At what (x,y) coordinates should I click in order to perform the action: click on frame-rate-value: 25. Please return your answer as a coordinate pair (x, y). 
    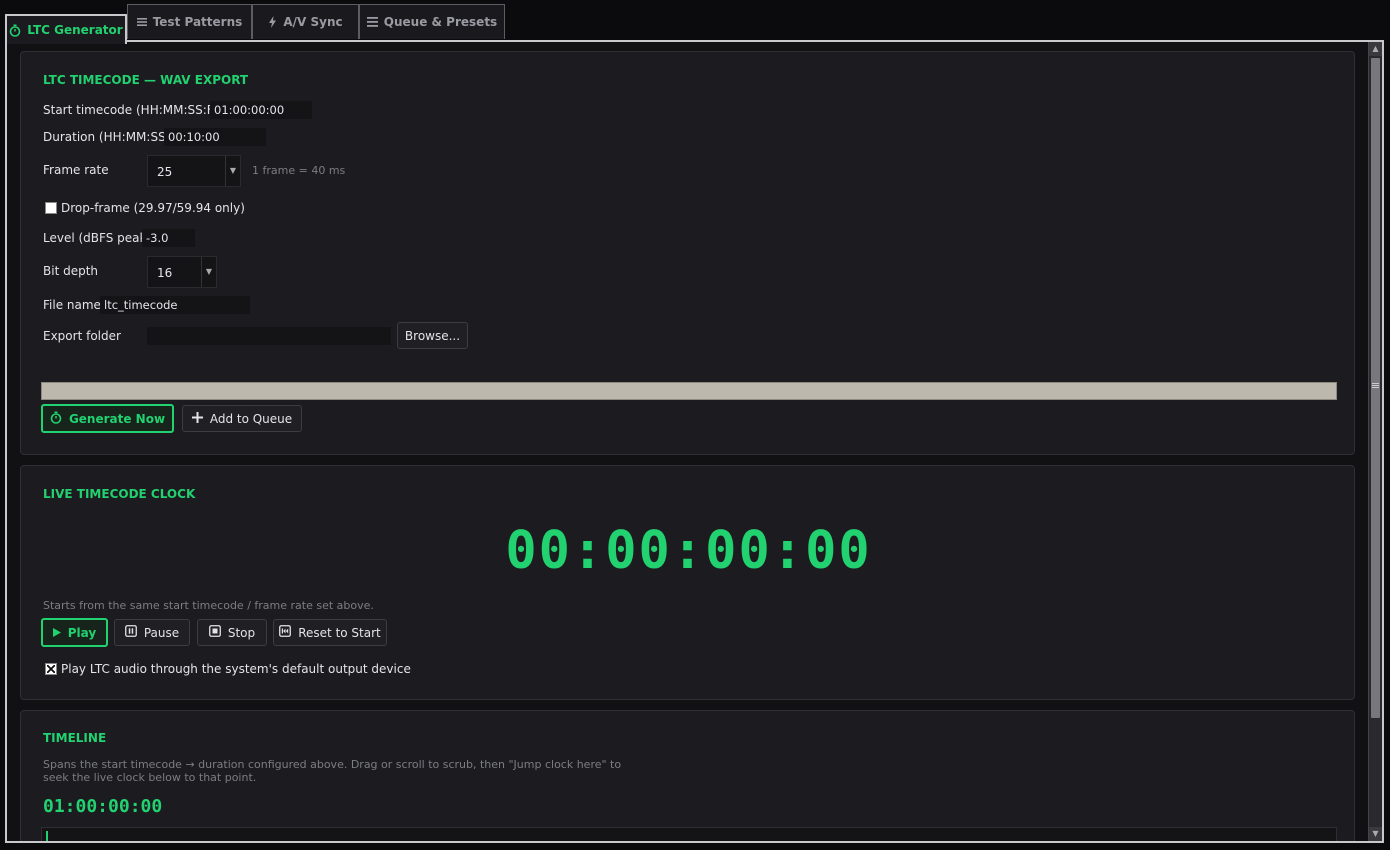
    Looking at the image, I should click on (165, 172).